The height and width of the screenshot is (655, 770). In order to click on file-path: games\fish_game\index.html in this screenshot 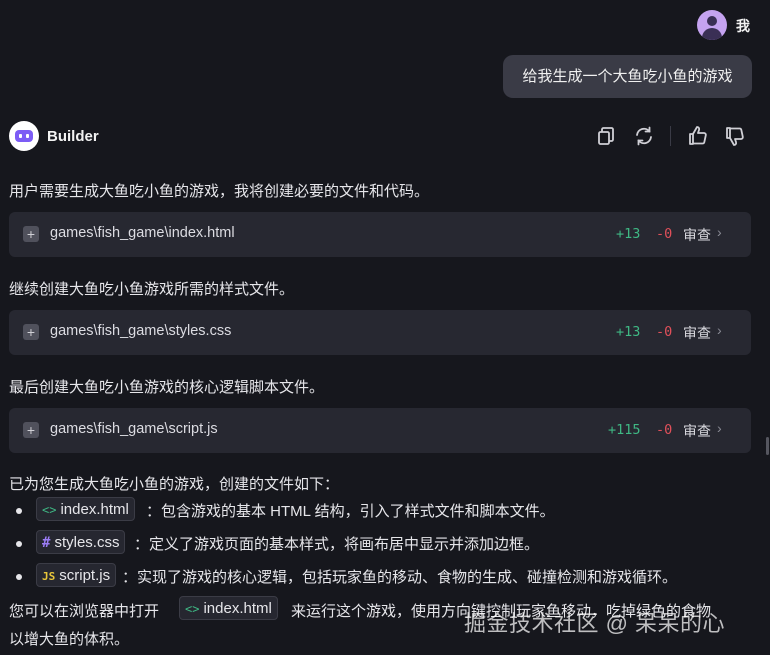, I will do `click(142, 233)`.